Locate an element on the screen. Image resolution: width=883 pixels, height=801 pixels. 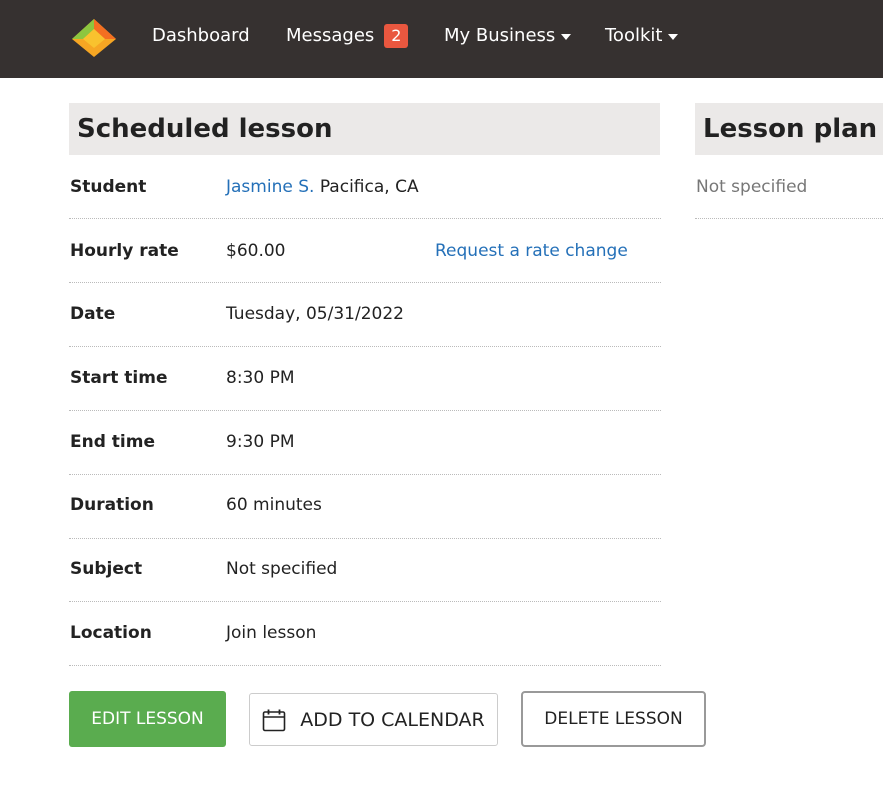
calendar-icon is located at coordinates (274, 720).